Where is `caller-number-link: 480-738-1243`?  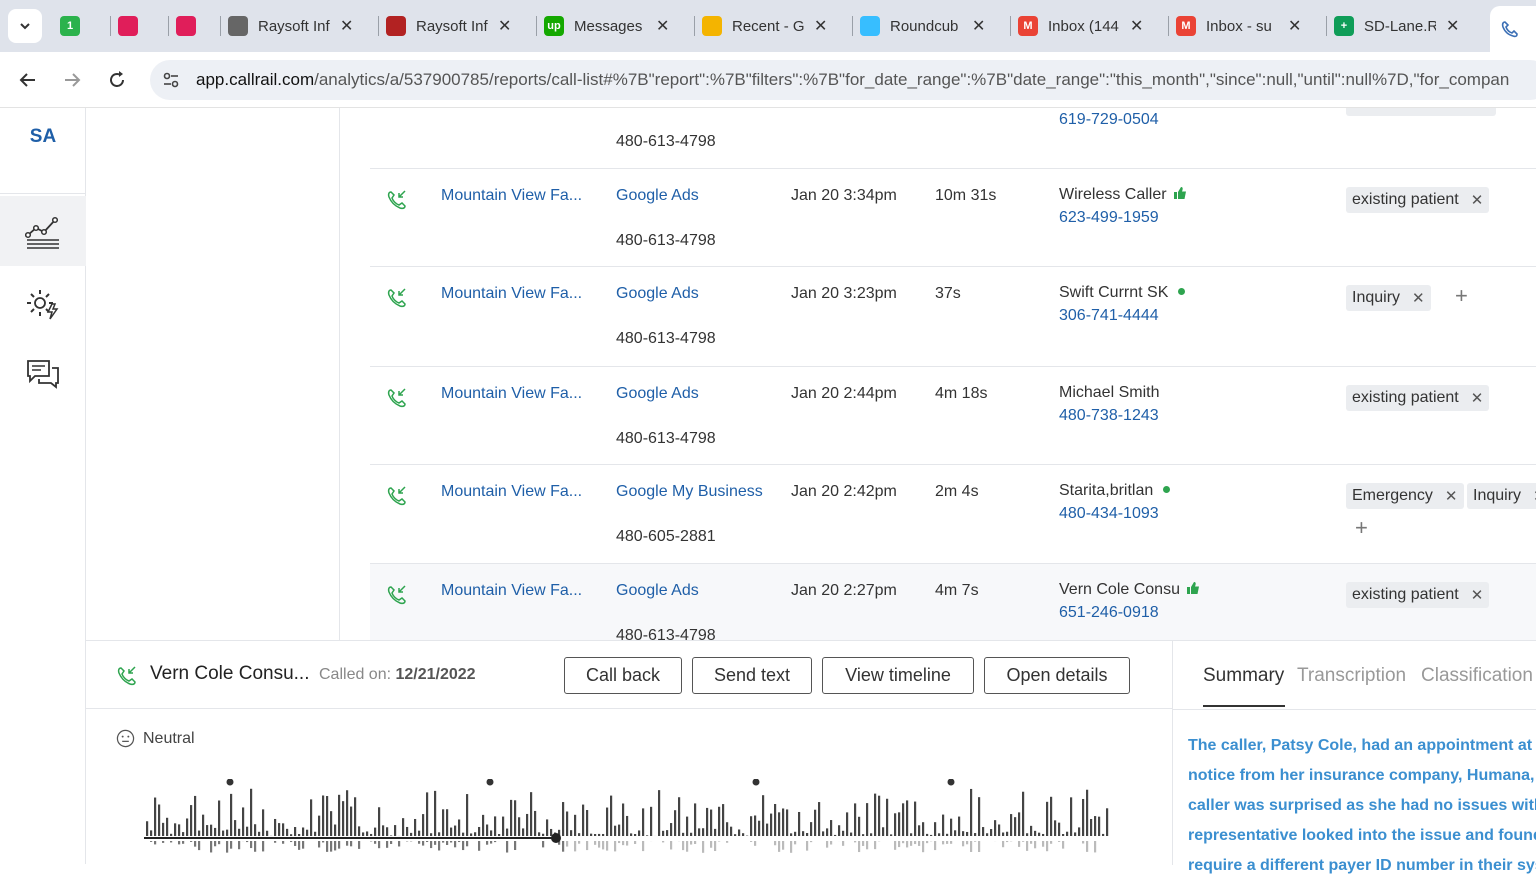 caller-number-link: 480-738-1243 is located at coordinates (1109, 416).